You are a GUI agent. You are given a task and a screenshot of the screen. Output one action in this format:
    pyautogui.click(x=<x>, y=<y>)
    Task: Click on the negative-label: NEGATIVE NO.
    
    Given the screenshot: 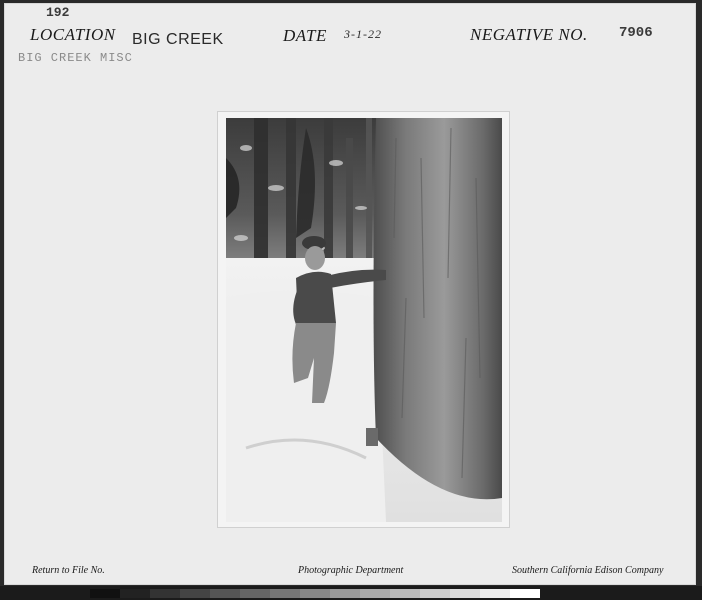 What is the action you would take?
    pyautogui.click(x=529, y=34)
    